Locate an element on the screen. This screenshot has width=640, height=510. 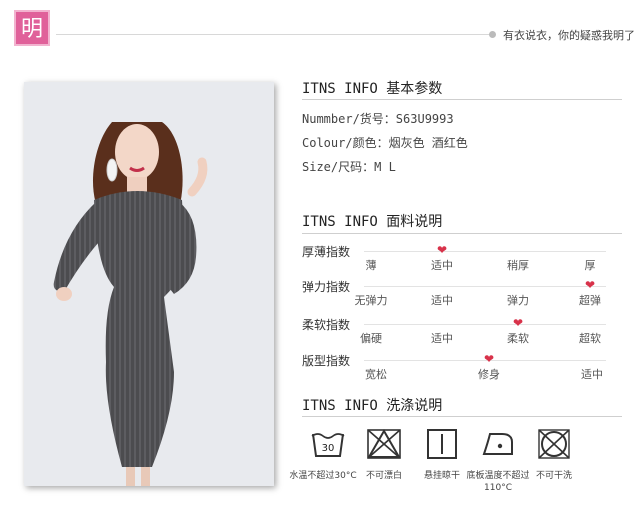
fabric-info-rule is located at coordinates (462, 233).